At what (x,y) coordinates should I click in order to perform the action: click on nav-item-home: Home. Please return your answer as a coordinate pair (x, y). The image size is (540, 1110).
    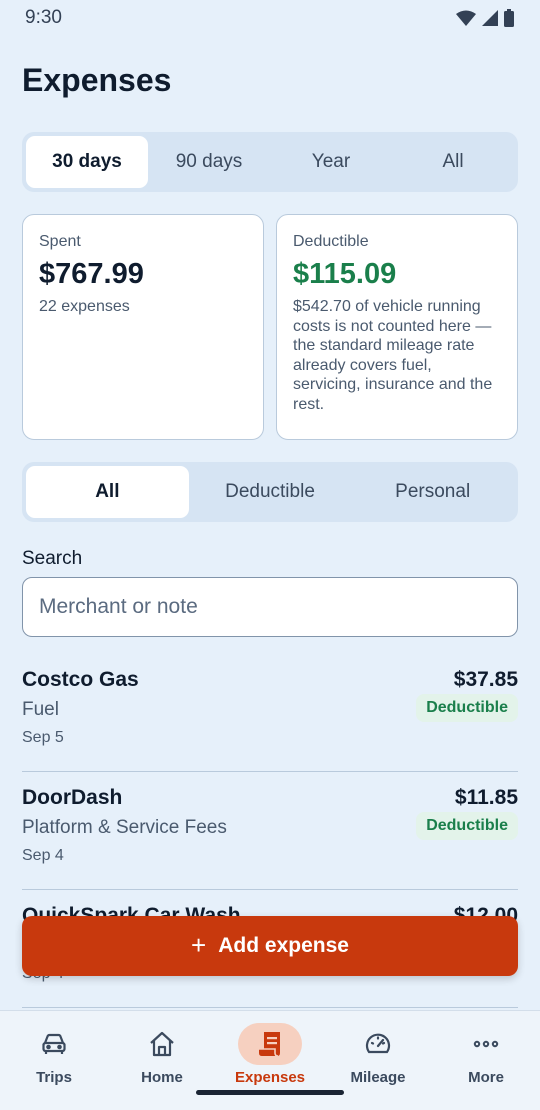
    Looking at the image, I should click on (162, 1060).